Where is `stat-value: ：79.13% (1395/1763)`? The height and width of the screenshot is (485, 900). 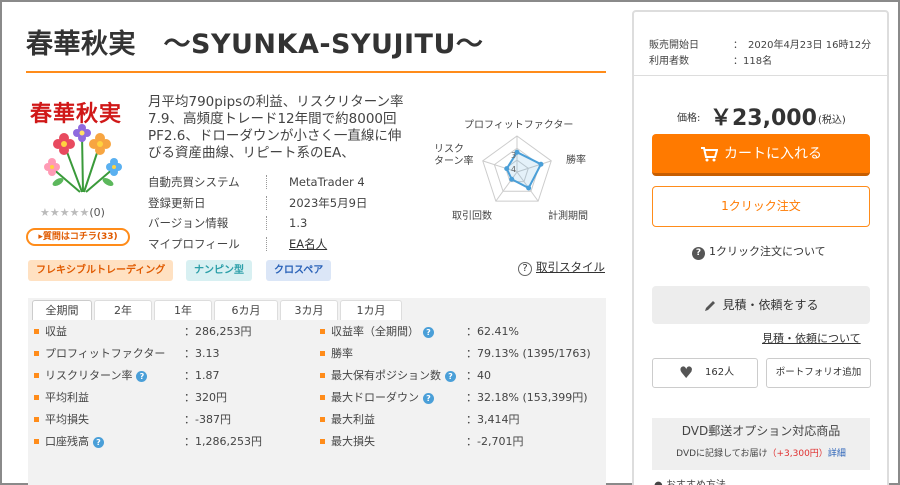 stat-value: ：79.13% (1395/1763) is located at coordinates (528, 353).